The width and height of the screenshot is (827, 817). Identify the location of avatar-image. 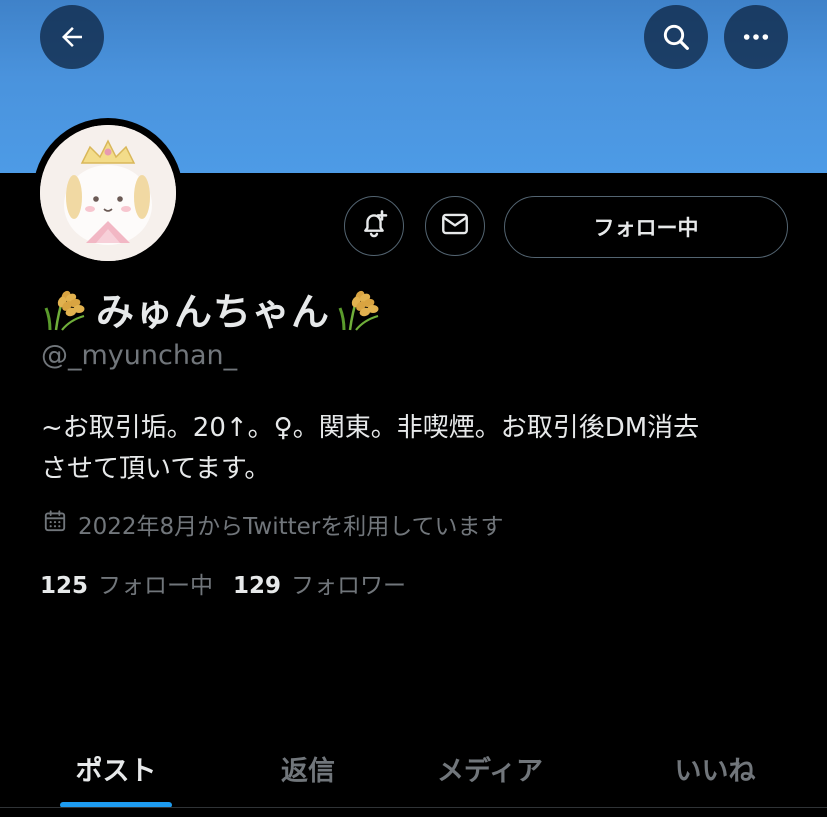
(108, 193).